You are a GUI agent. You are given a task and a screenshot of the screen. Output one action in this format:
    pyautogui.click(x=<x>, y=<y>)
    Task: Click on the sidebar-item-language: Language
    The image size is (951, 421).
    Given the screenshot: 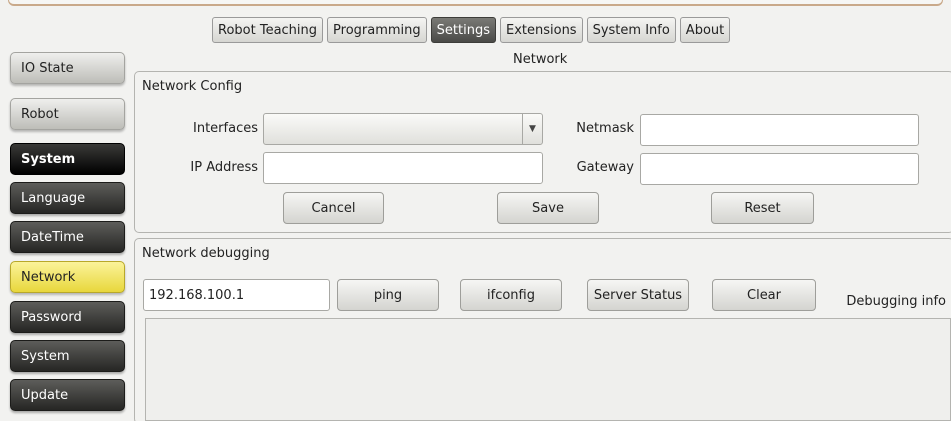 What is the action you would take?
    pyautogui.click(x=67, y=198)
    